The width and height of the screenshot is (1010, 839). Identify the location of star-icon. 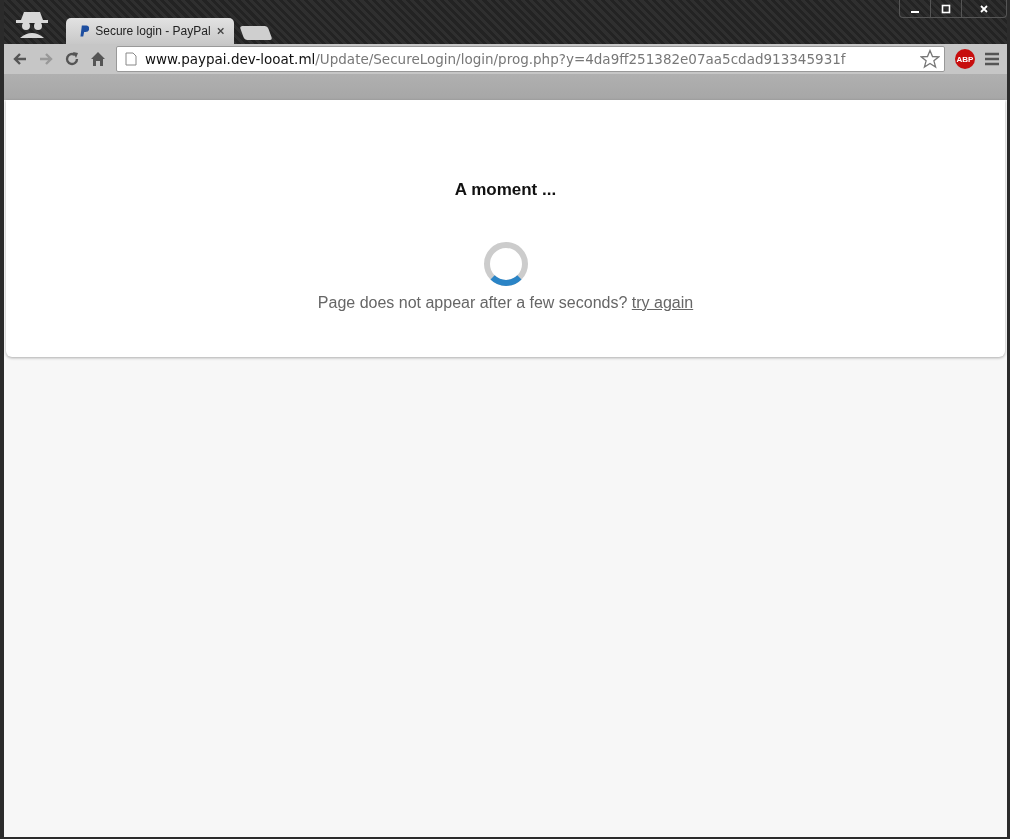
(930, 59).